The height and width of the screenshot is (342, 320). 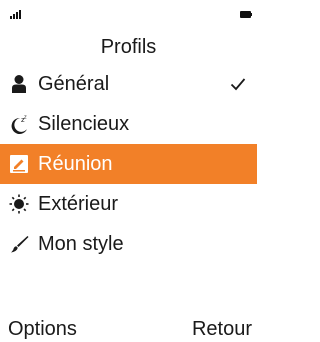 What do you see at coordinates (128, 244) in the screenshot?
I see `profile-item-my-style: Mon style` at bounding box center [128, 244].